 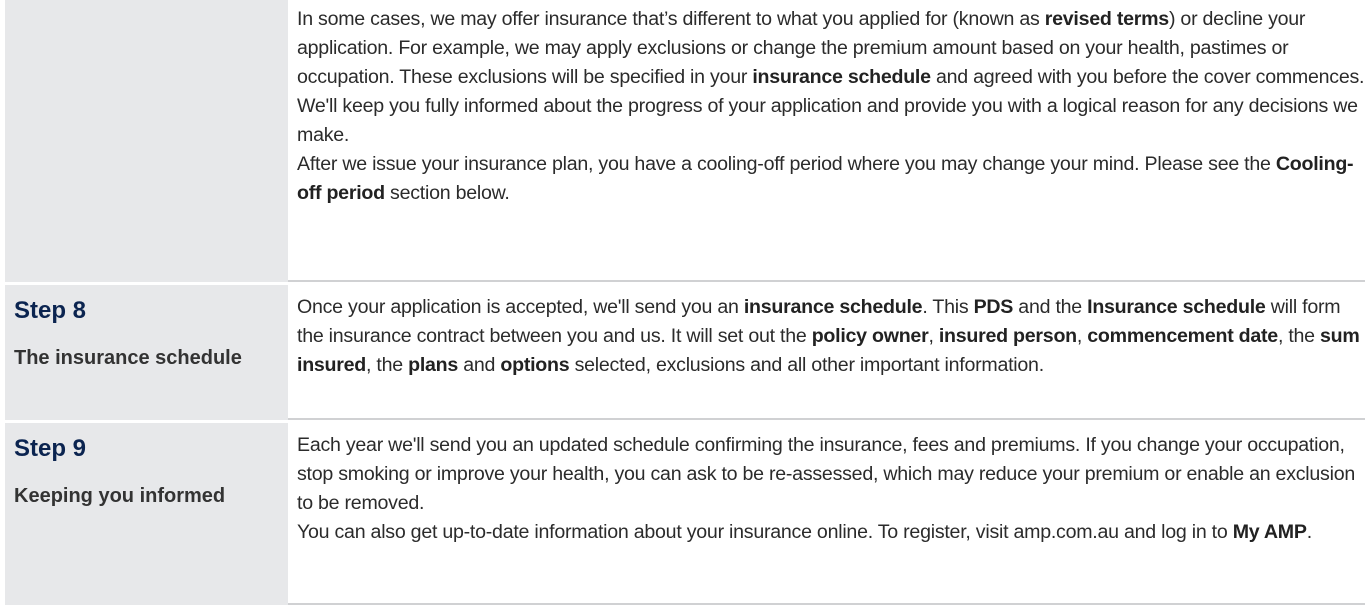 I want to click on bold-term: My AMP, so click(x=1269, y=532).